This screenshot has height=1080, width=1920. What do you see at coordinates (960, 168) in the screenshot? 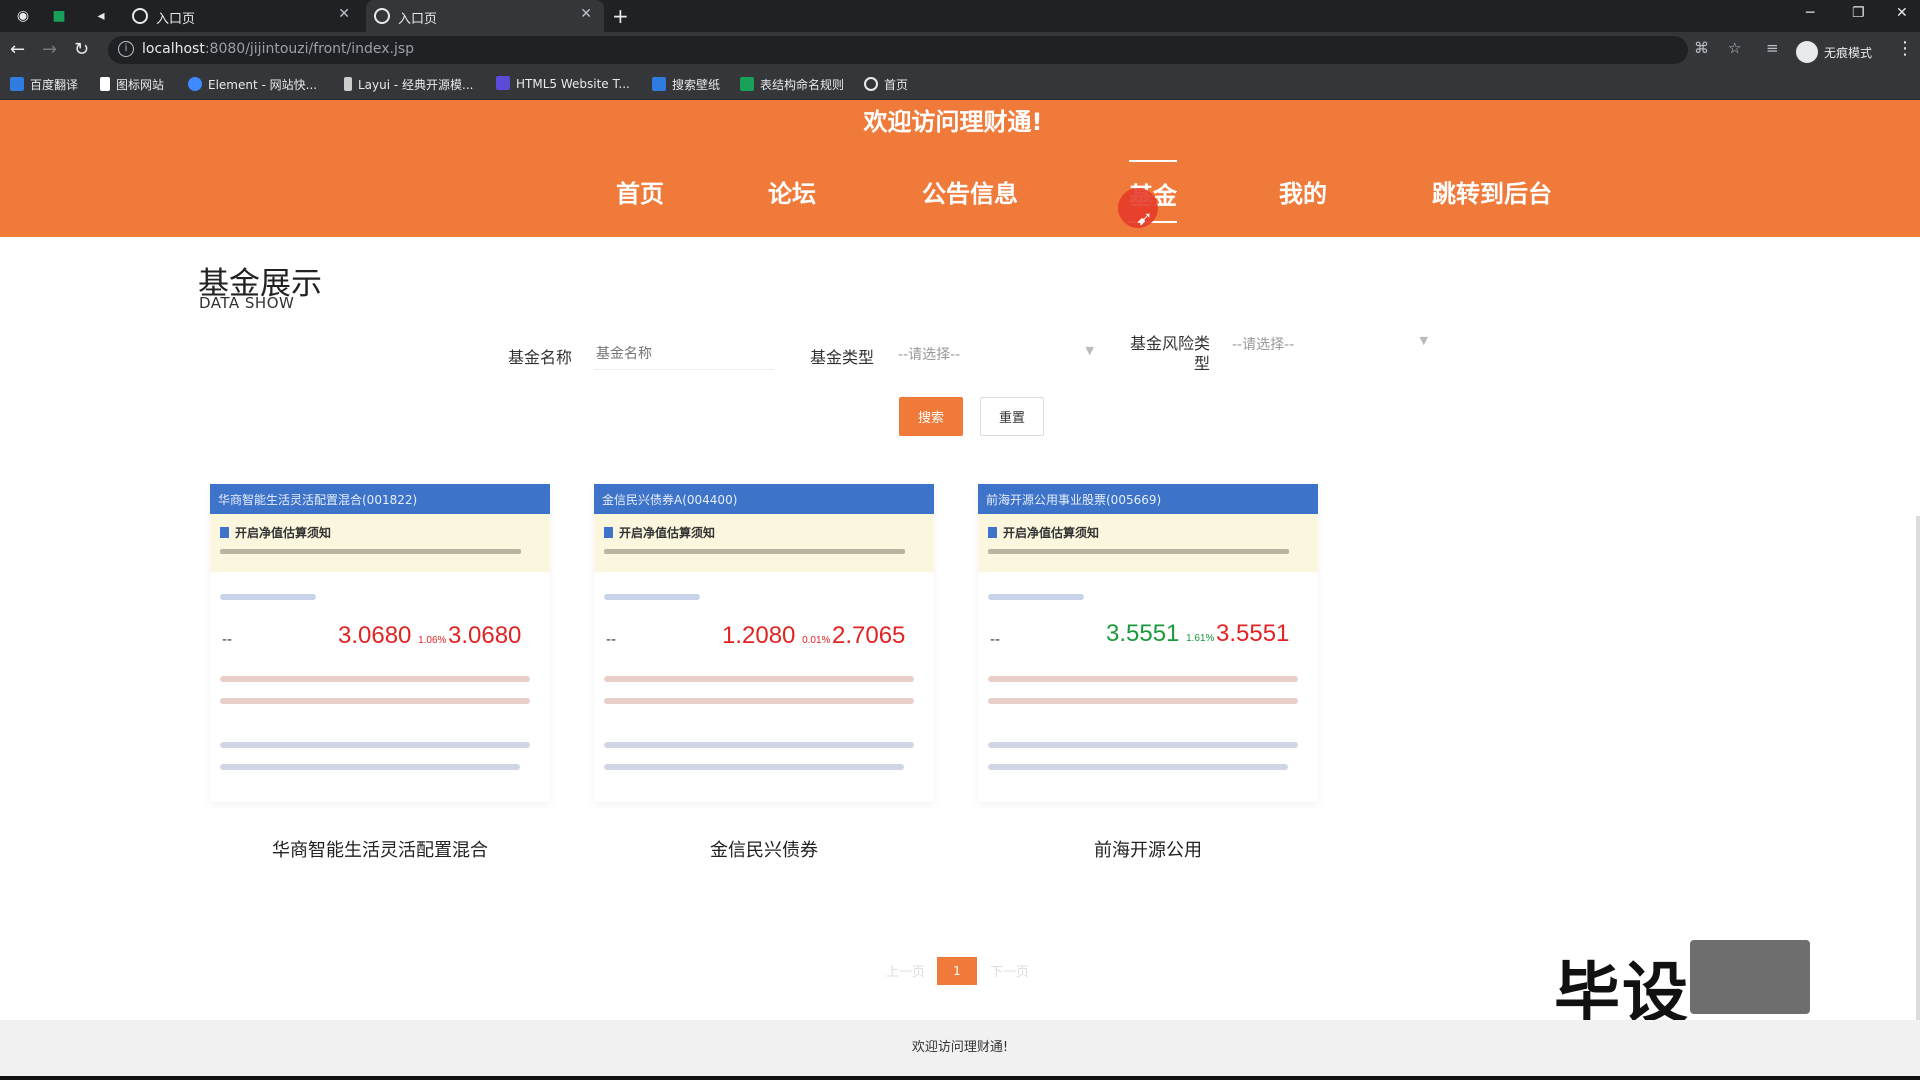
I see `site-header: 欢迎访问理财通! 首页 论坛 公告信息 基金 我的 跳转到后台` at bounding box center [960, 168].